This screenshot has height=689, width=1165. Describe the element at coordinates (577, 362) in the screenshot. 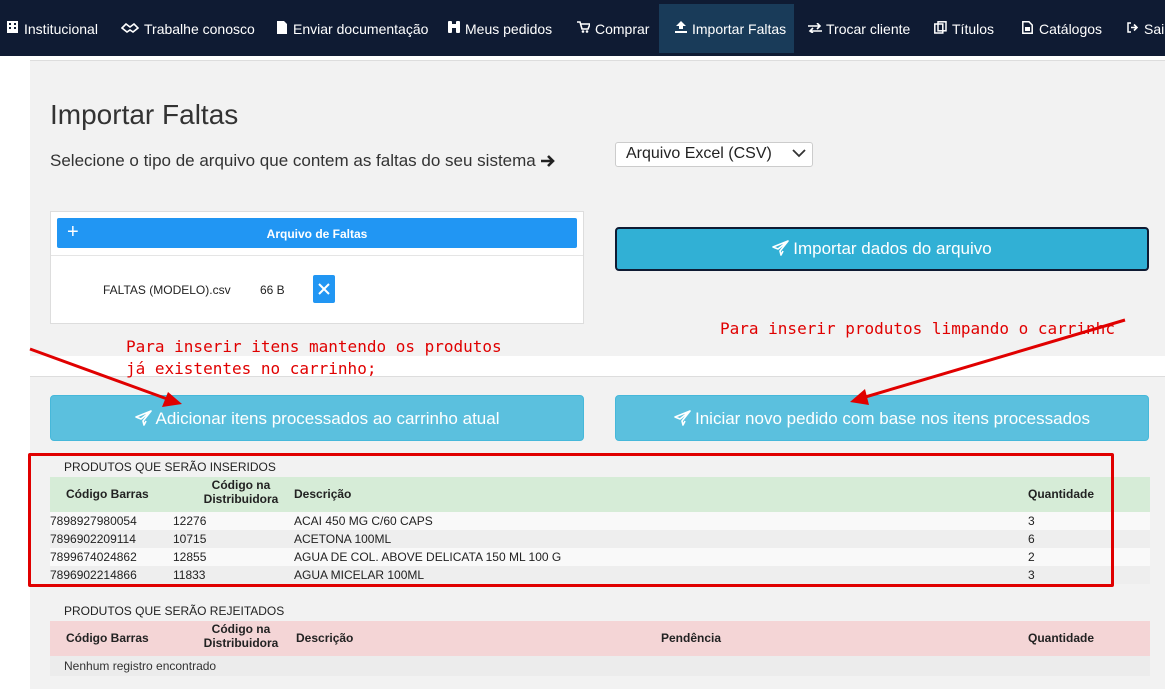

I see `annotation-arrows` at that location.